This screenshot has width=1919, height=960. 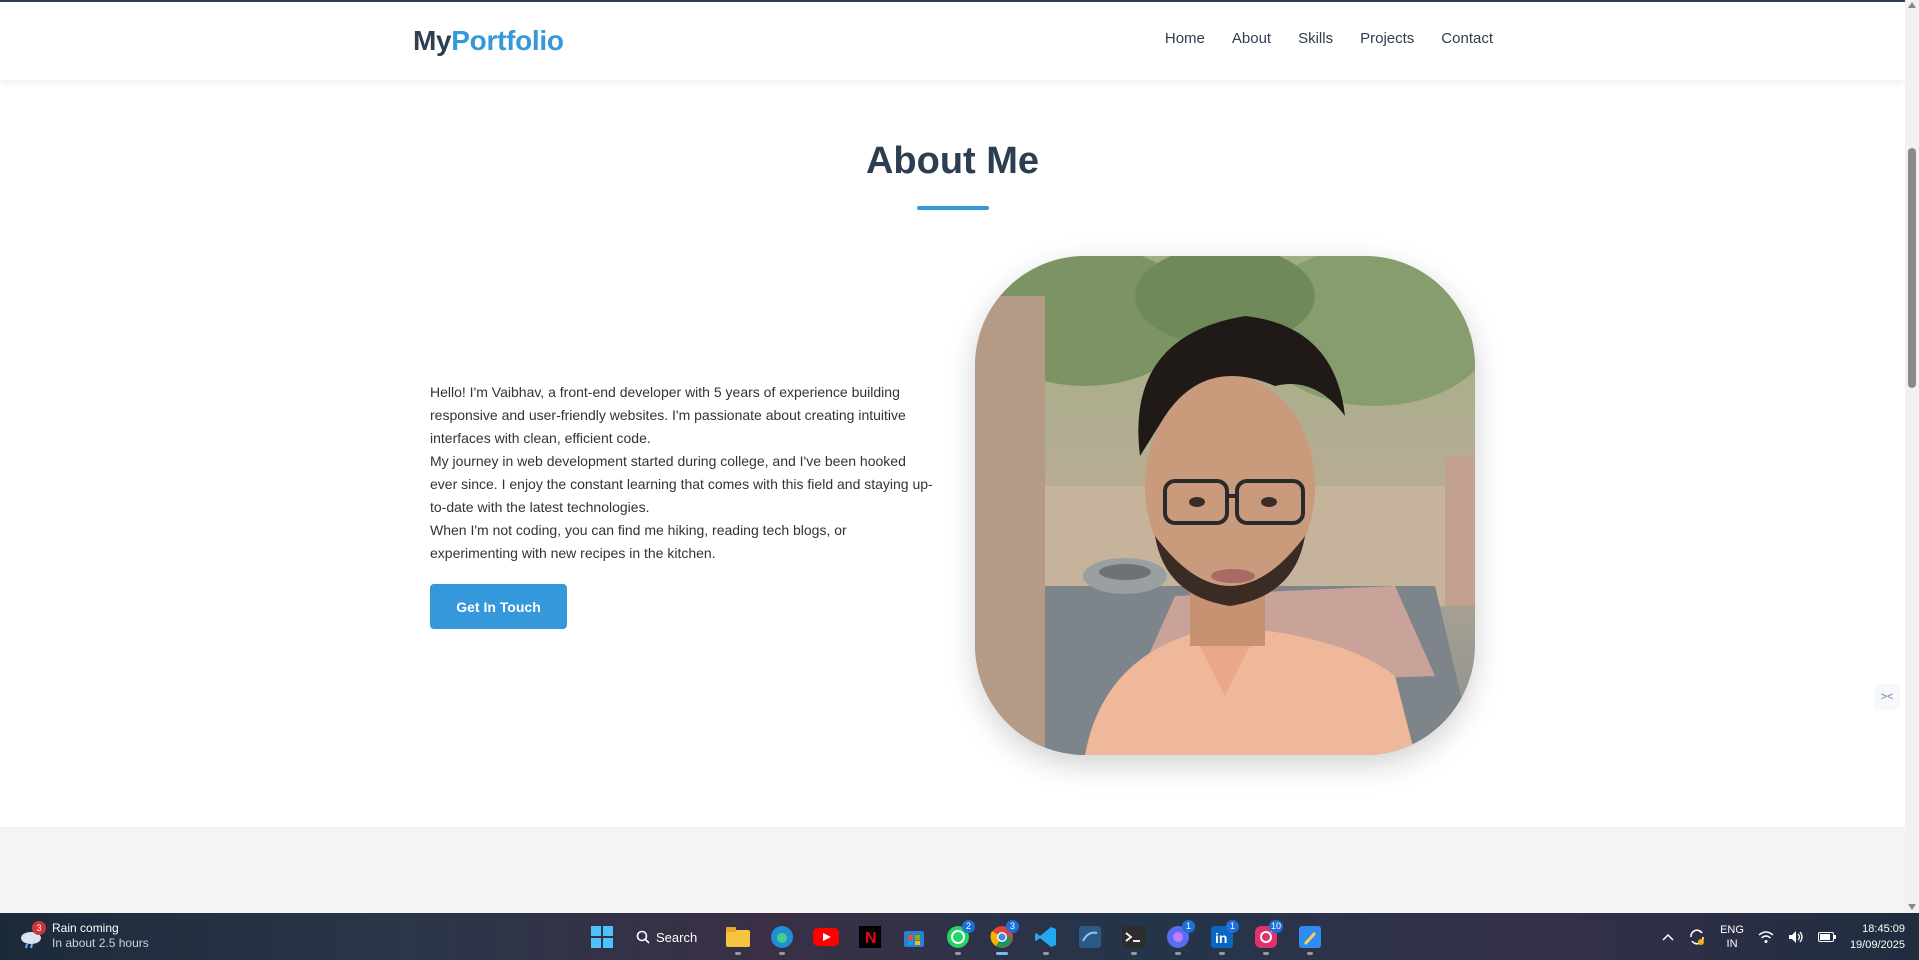 What do you see at coordinates (1912, 907) in the screenshot?
I see `scroll-down-arrow-icon` at bounding box center [1912, 907].